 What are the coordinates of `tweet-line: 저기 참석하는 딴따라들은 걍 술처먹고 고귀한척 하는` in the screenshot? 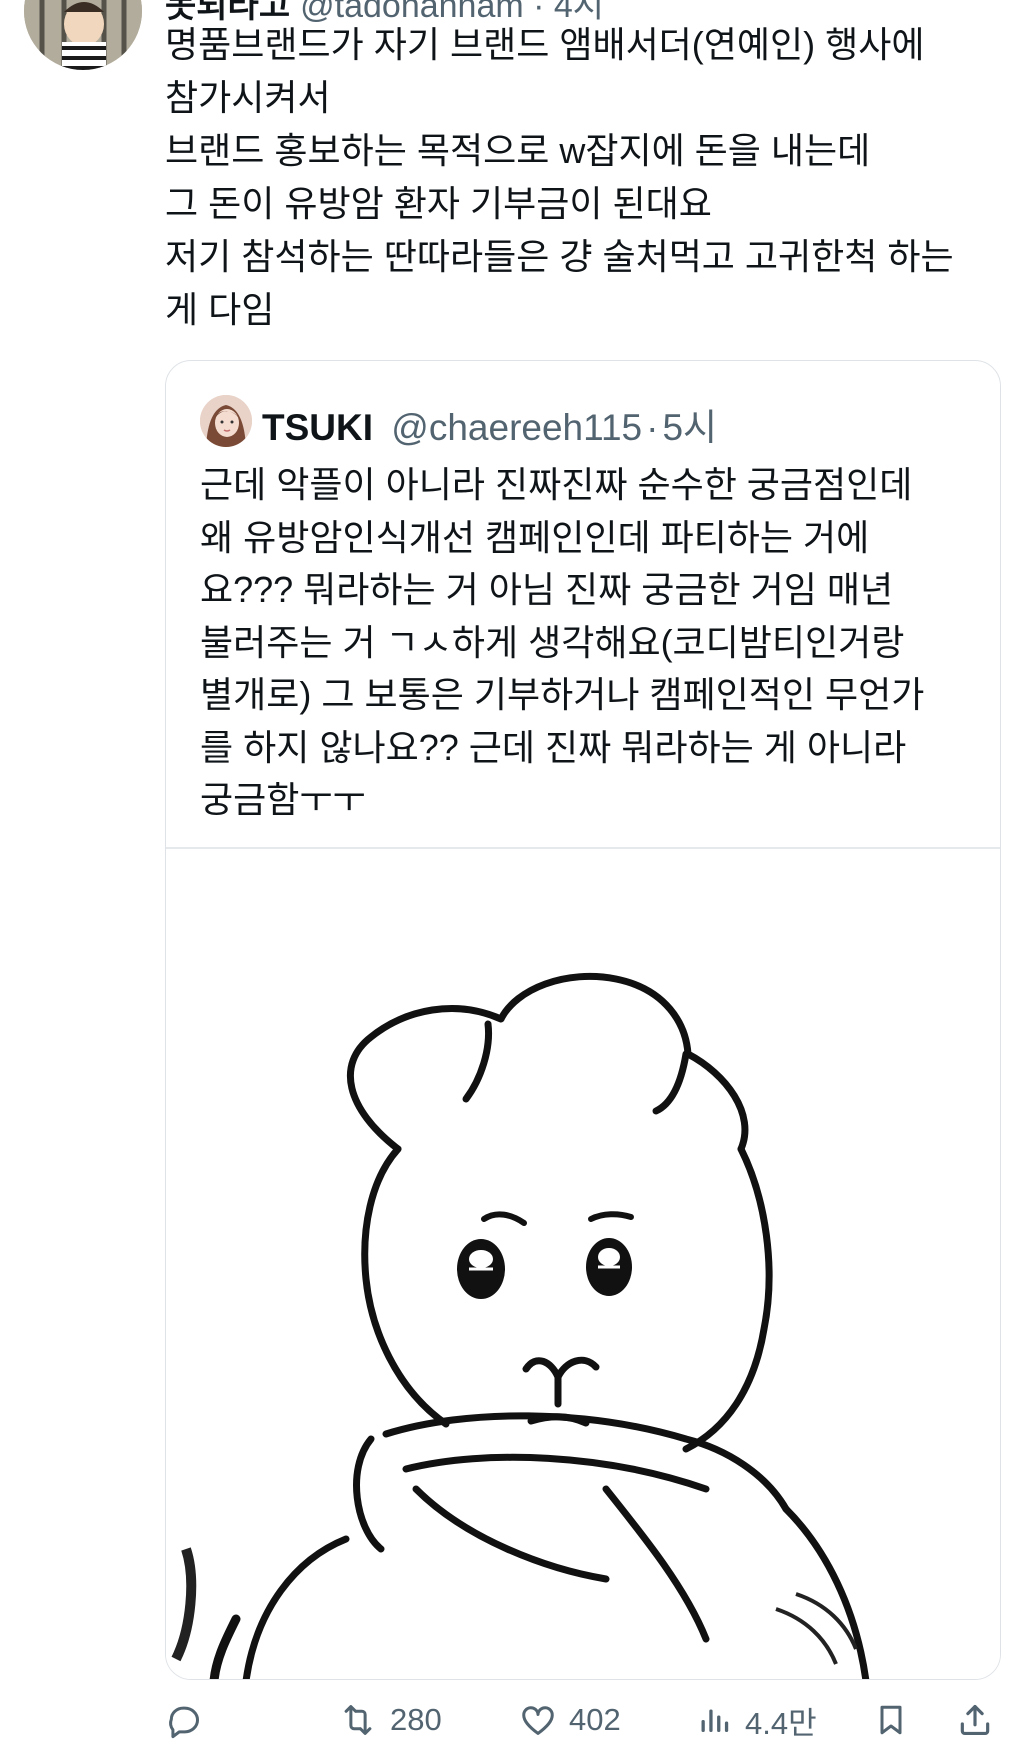 It's located at (559, 256).